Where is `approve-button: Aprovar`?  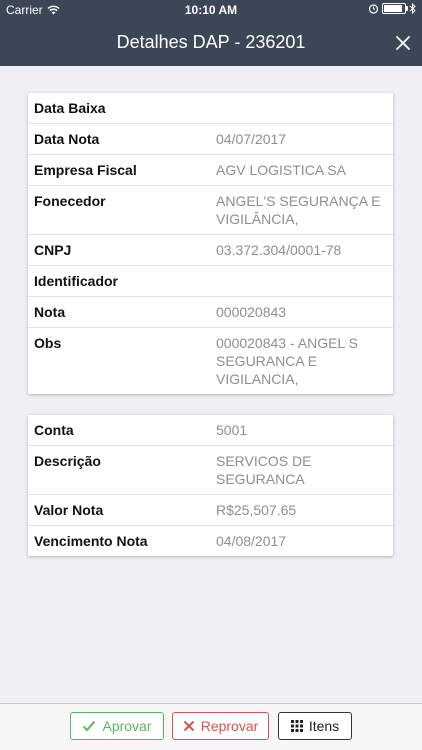 approve-button: Aprovar is located at coordinates (117, 726).